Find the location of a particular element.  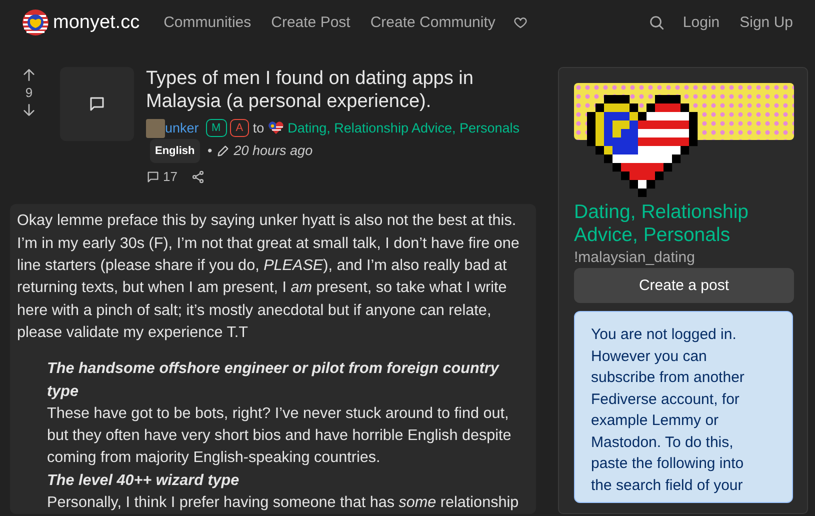

post-thumbnail is located at coordinates (97, 104).